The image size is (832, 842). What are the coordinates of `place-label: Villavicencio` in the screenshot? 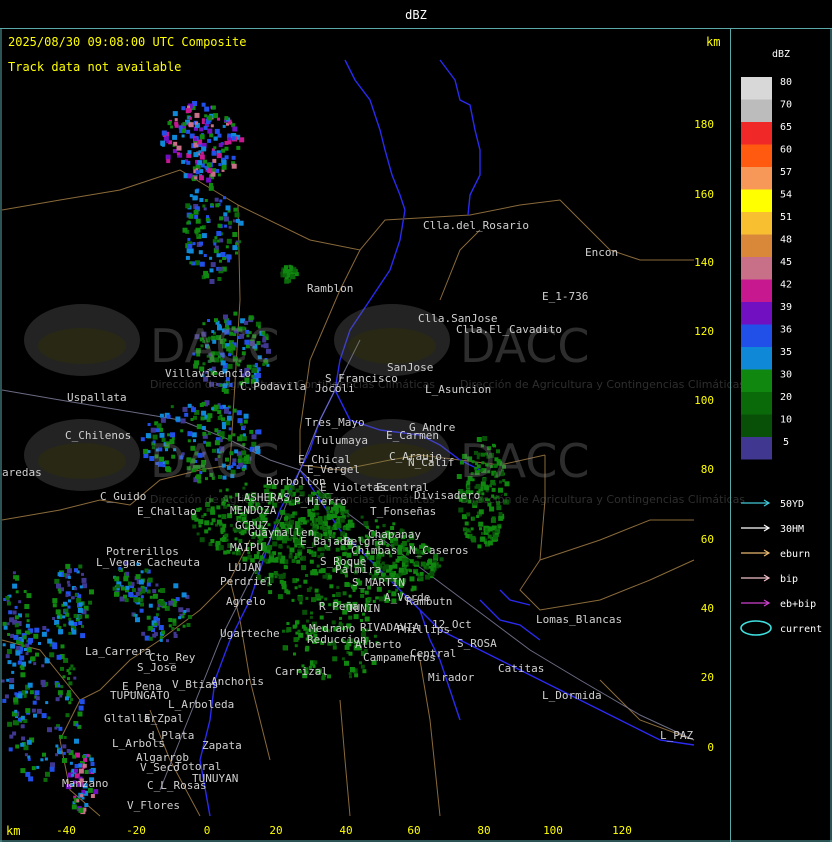 It's located at (208, 373).